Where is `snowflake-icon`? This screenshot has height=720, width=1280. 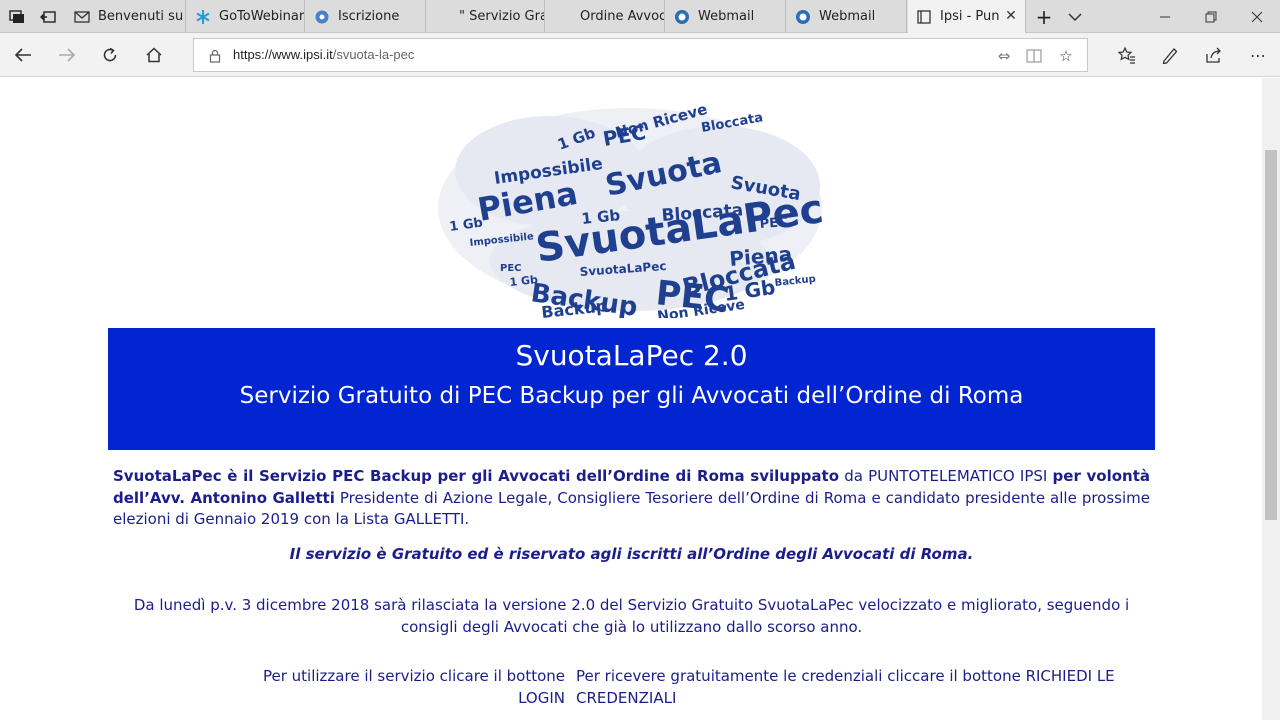 snowflake-icon is located at coordinates (203, 17).